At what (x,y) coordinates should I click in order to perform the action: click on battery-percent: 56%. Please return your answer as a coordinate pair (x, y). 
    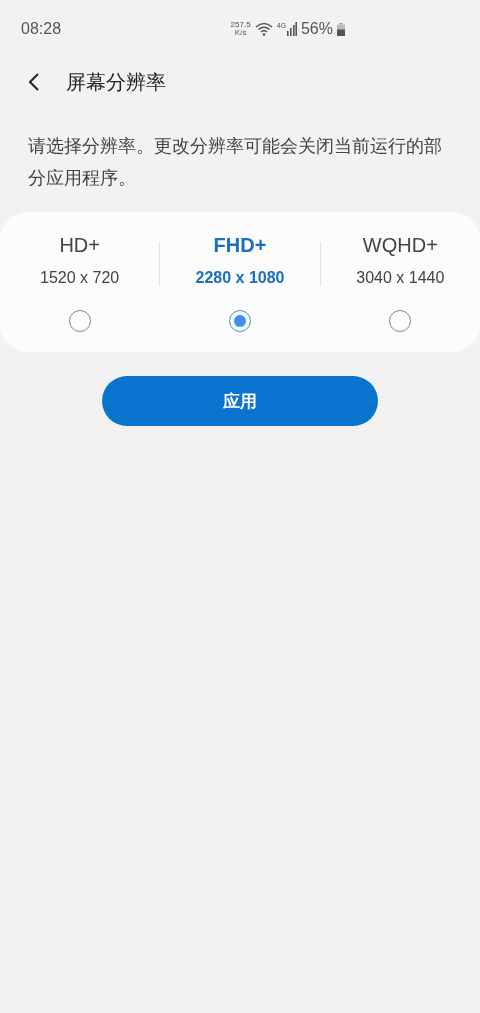
    Looking at the image, I should click on (316, 29).